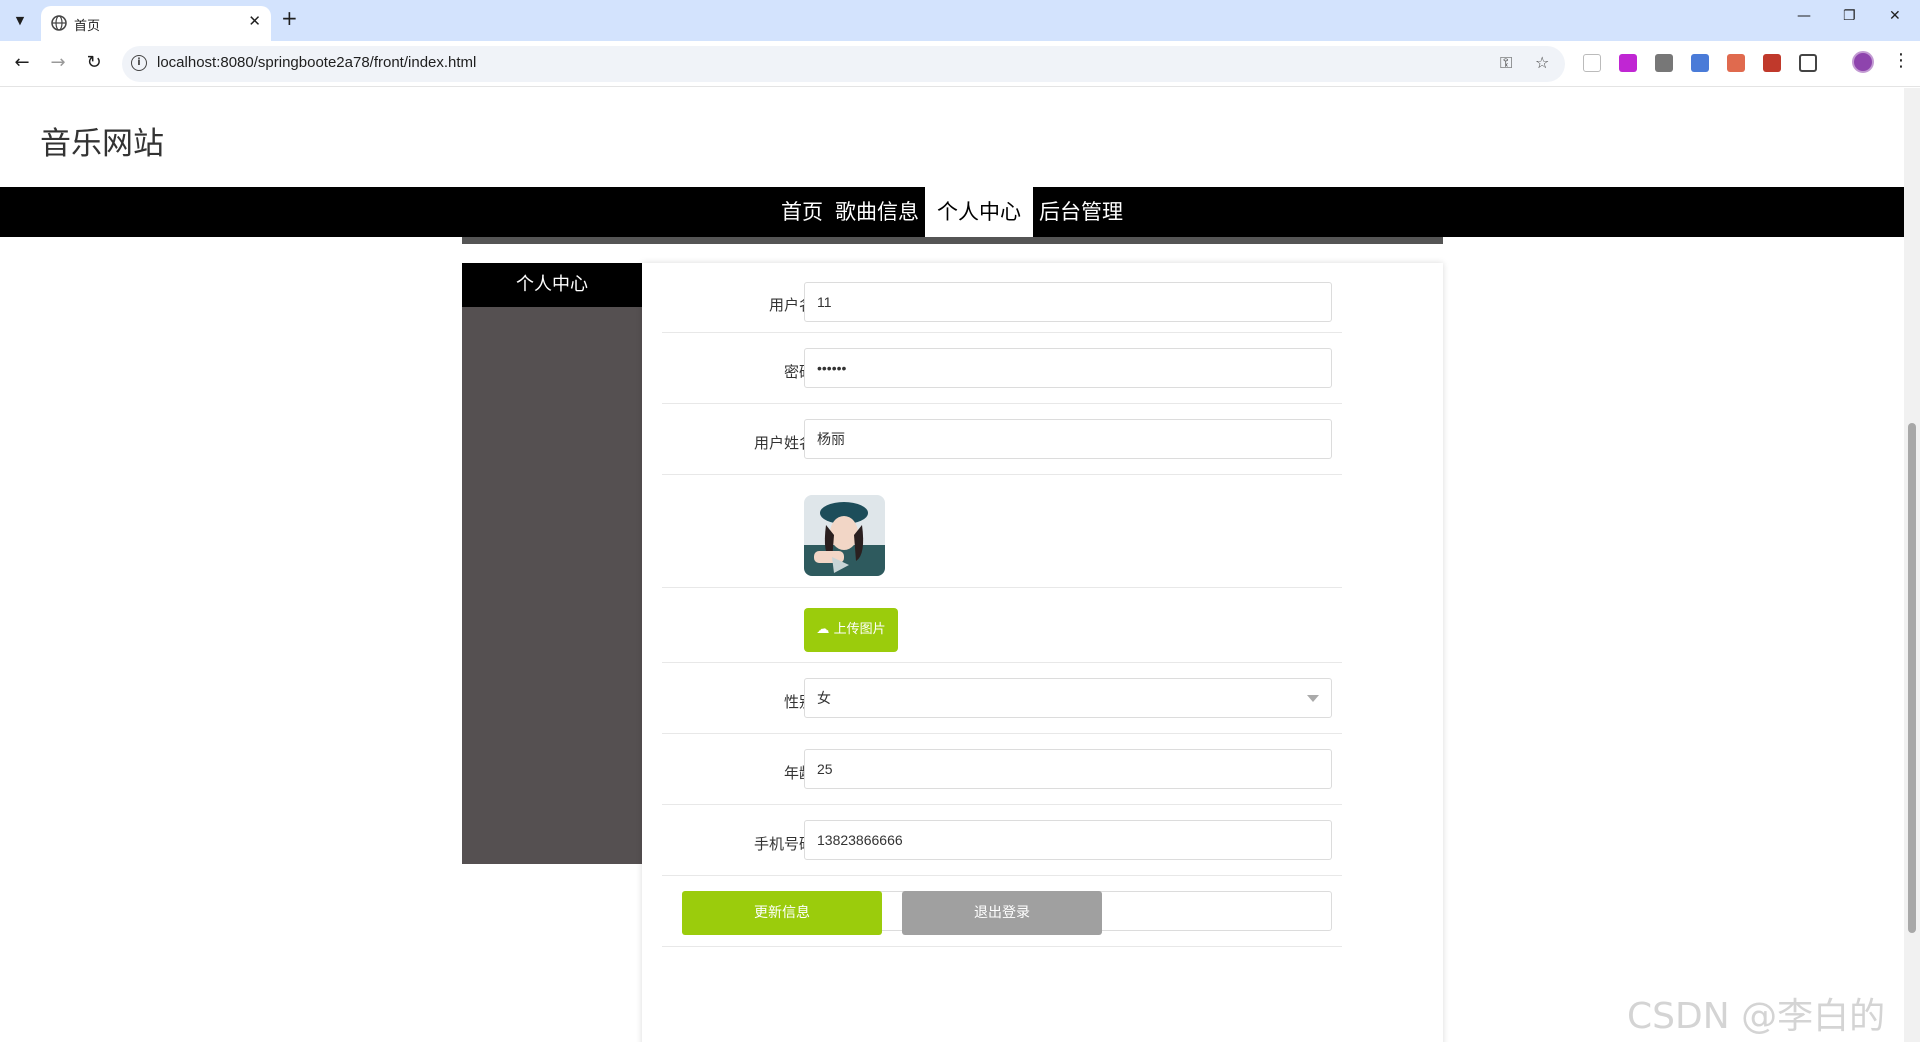  Describe the element at coordinates (783, 844) in the screenshot. I see `phone-label: 手机号码` at that location.